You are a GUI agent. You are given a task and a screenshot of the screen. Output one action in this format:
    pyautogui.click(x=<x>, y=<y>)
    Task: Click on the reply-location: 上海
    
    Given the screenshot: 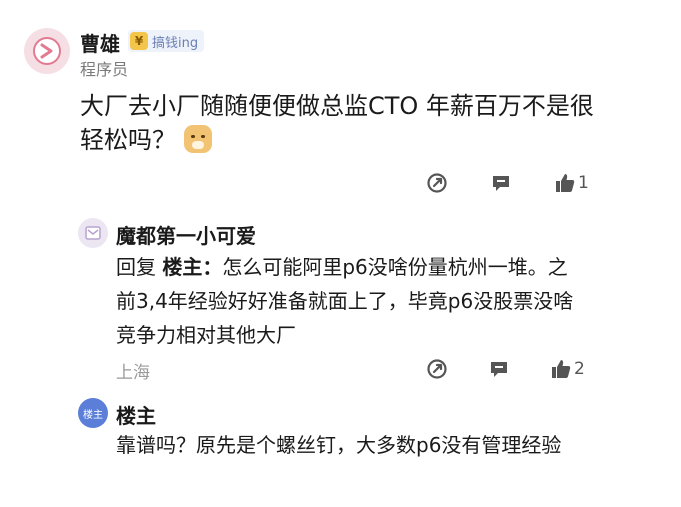 What is the action you would take?
    pyautogui.click(x=133, y=373)
    